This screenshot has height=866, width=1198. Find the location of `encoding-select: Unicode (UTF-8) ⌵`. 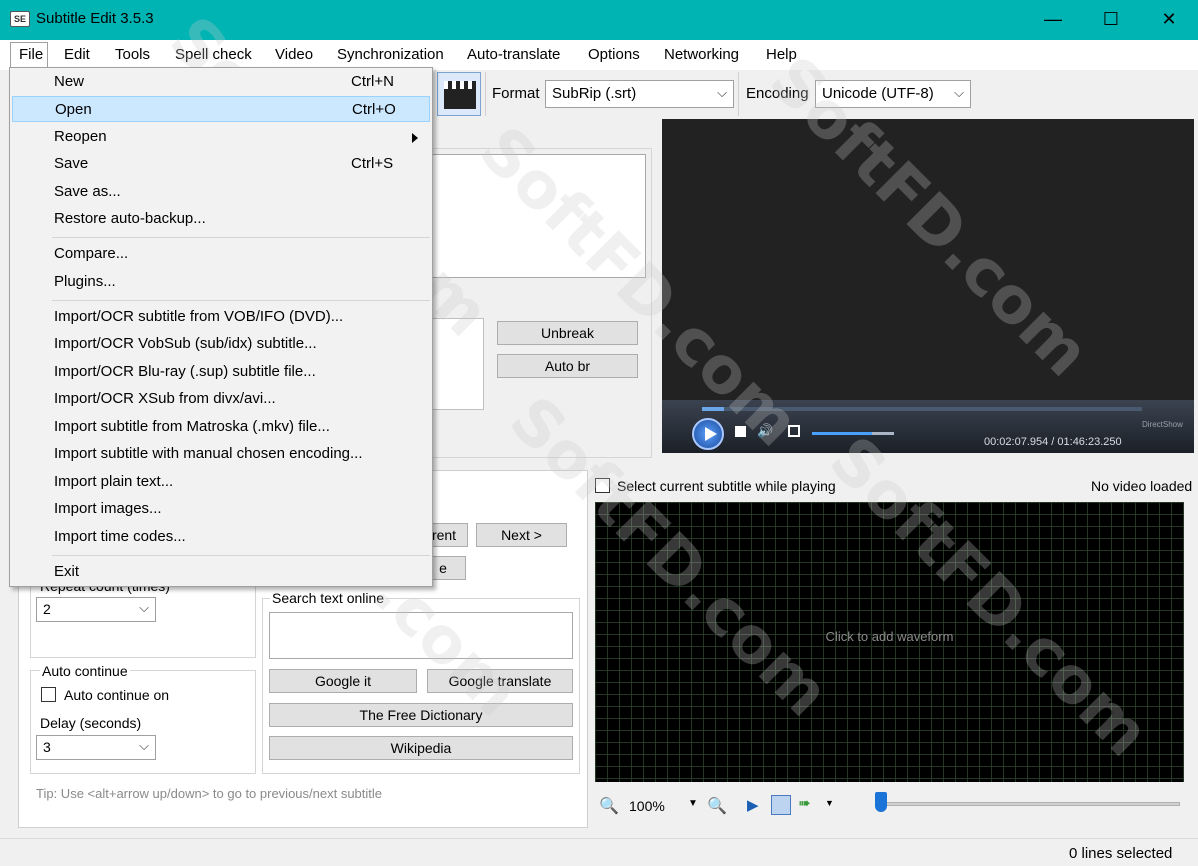

encoding-select: Unicode (UTF-8) ⌵ is located at coordinates (893, 94).